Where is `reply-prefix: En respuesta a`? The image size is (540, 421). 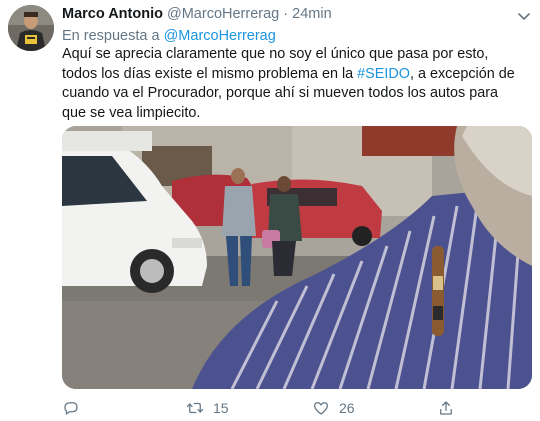
reply-prefix: En respuesta a is located at coordinates (111, 36).